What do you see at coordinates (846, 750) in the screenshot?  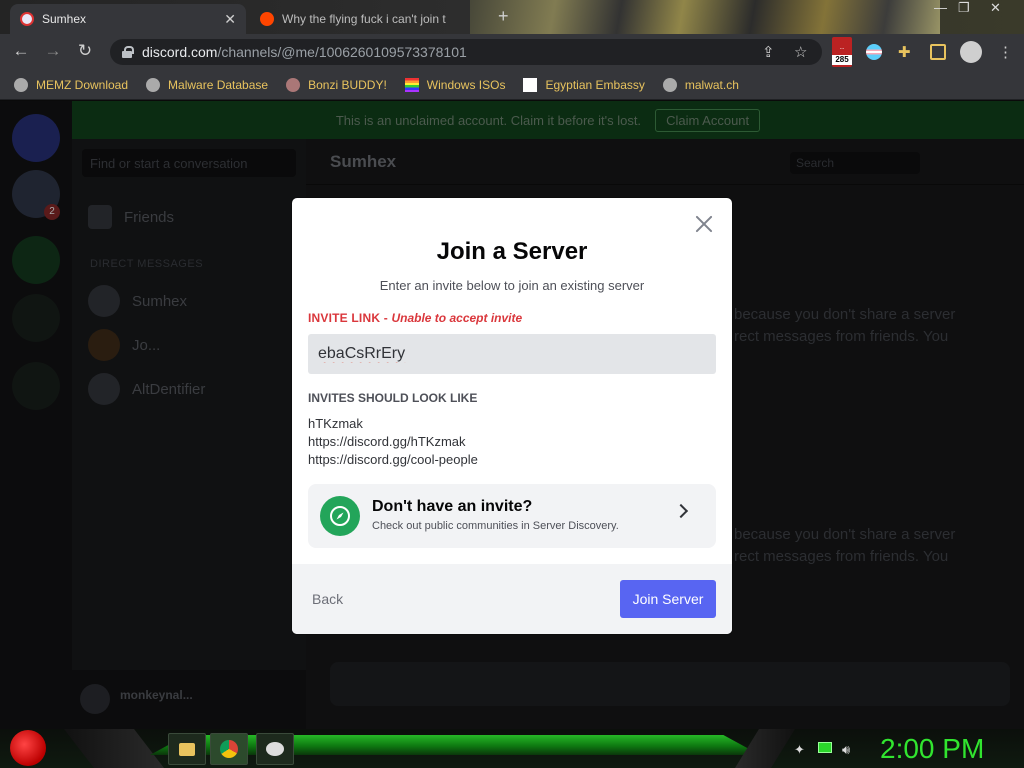 I see `volume-icon: 🔊︎` at bounding box center [846, 750].